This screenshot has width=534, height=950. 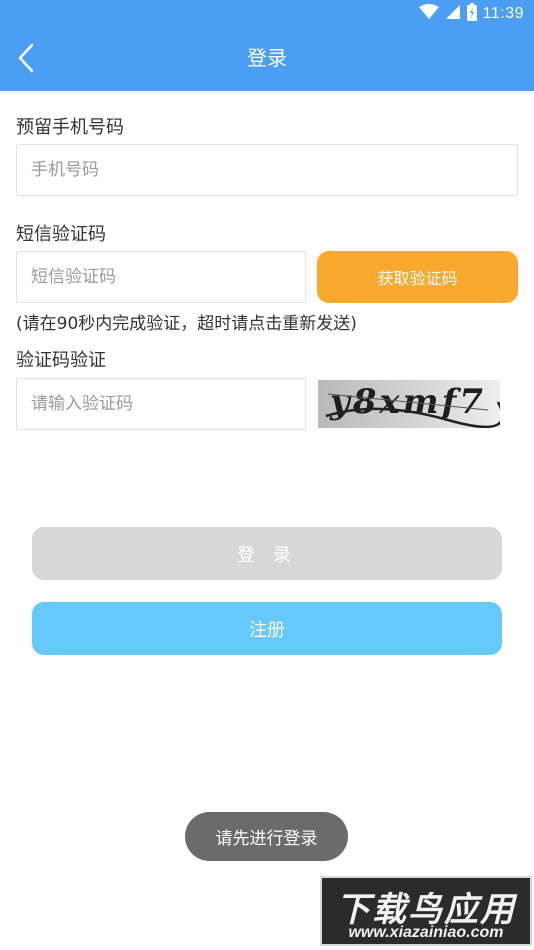 I want to click on phone-input, so click(x=267, y=170).